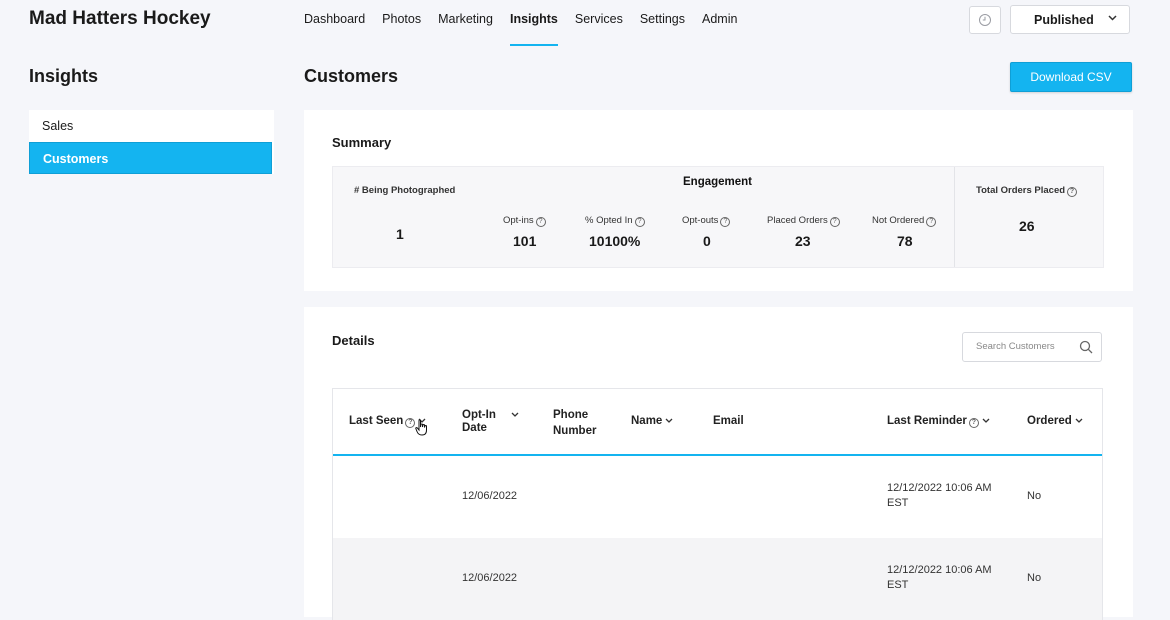  Describe the element at coordinates (905, 241) in the screenshot. I see `metric-not-ordered-value: 78` at that location.